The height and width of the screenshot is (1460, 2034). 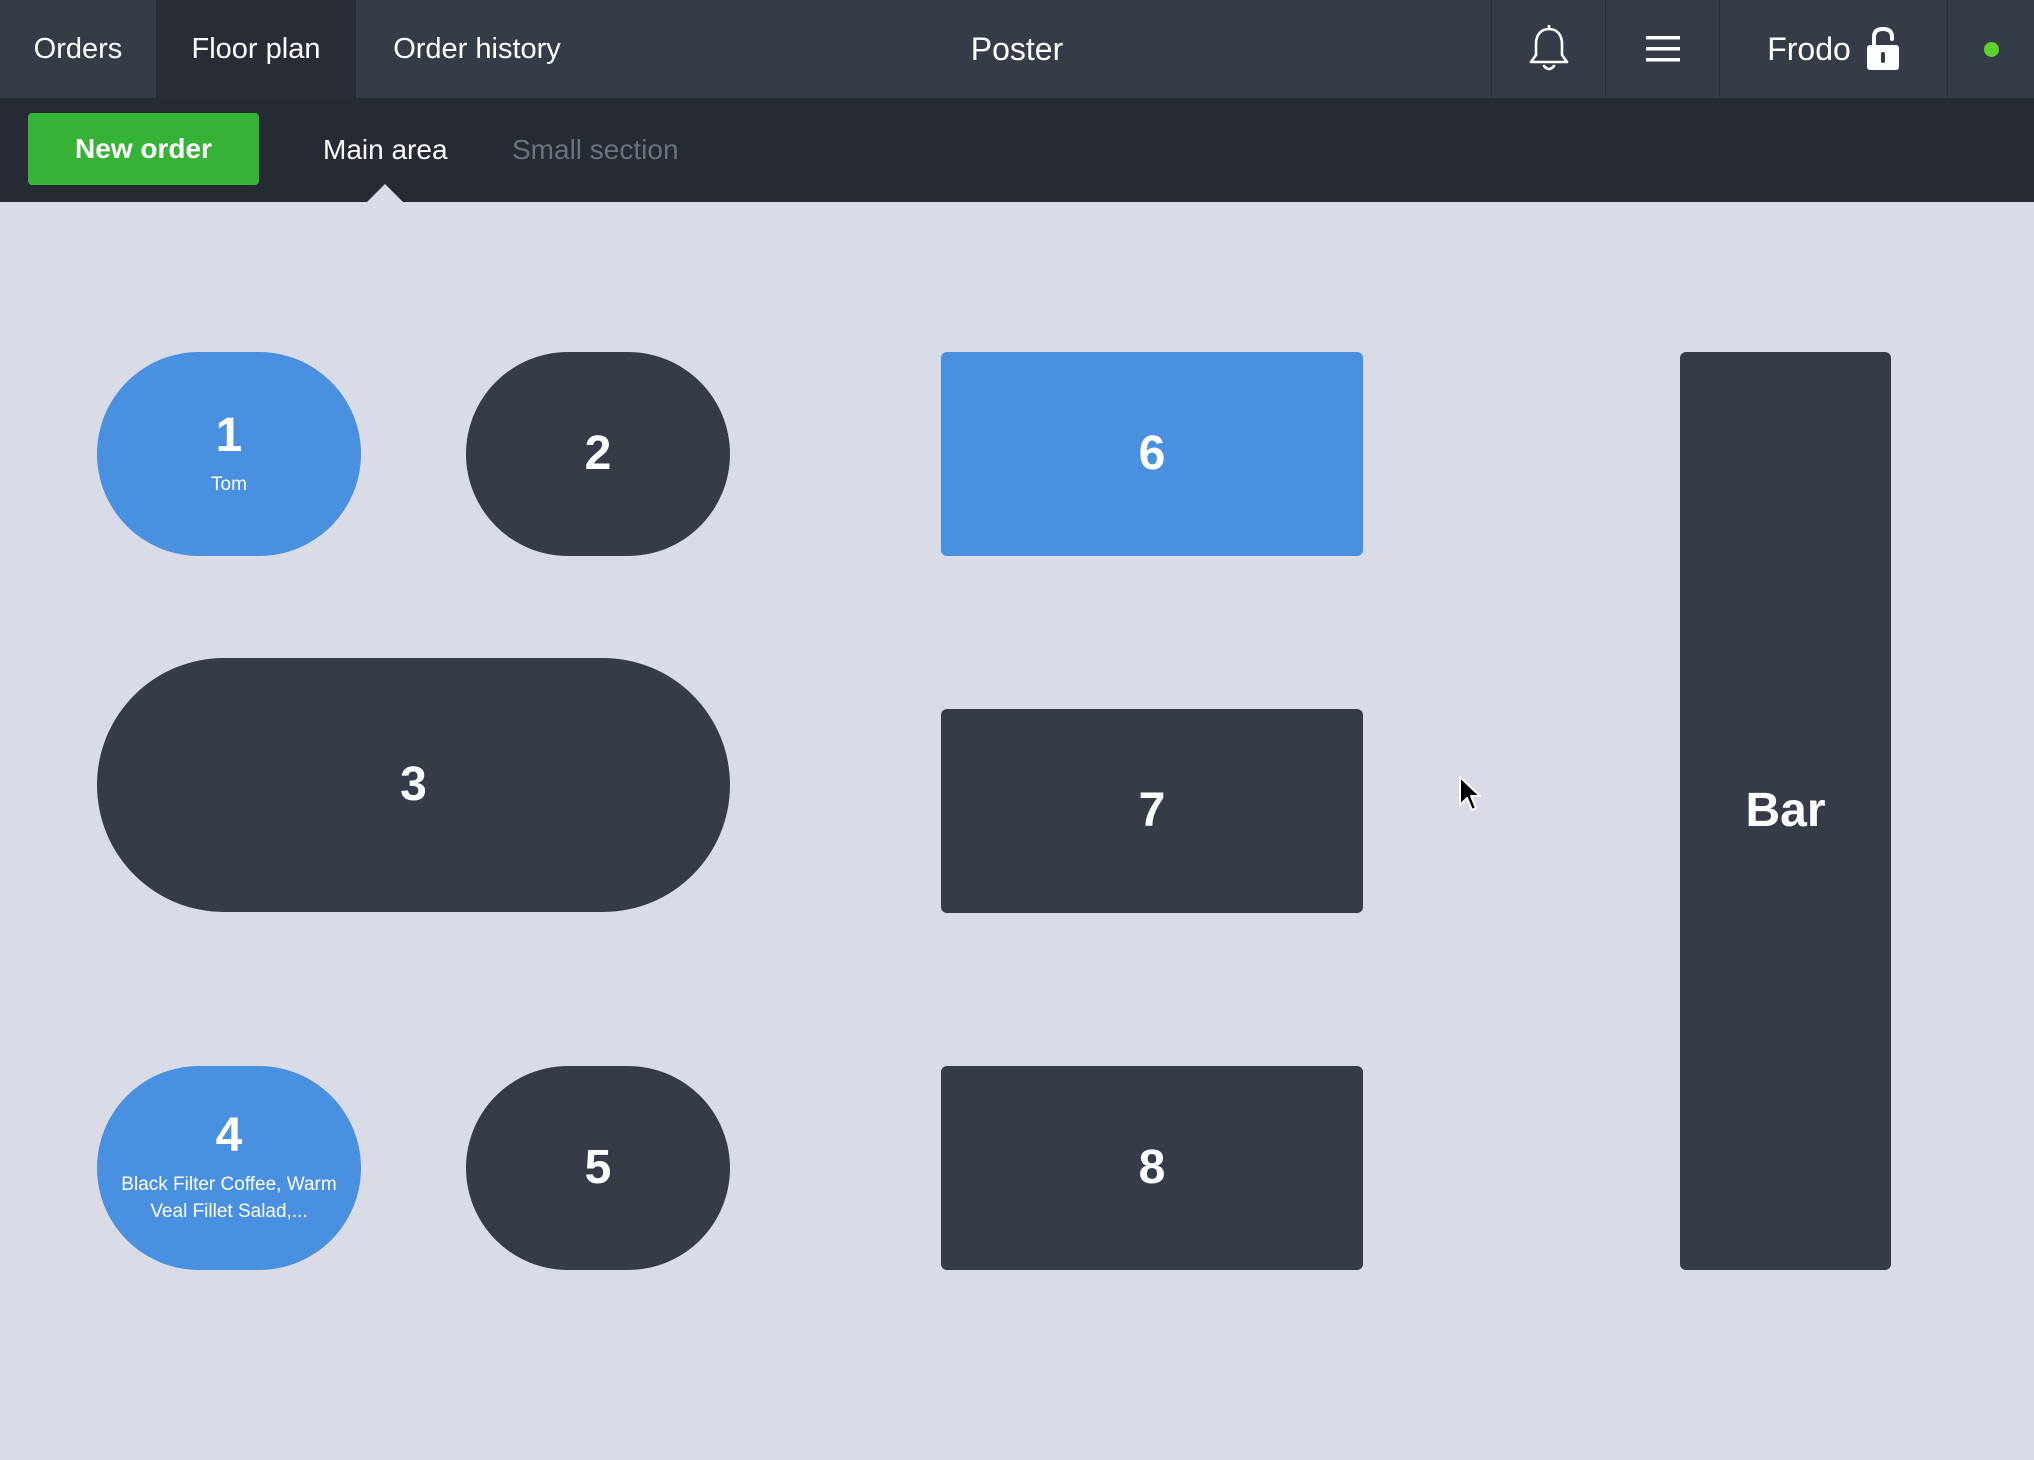 I want to click on area-tab-small-section: Small section, so click(x=595, y=150).